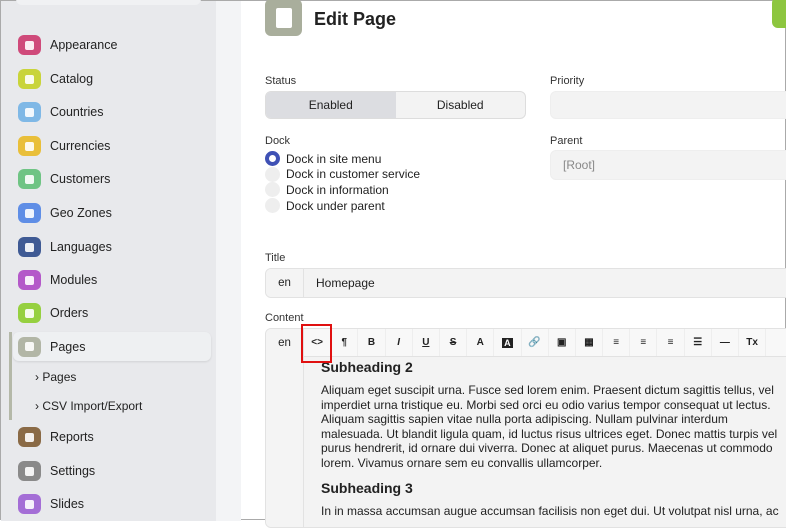 The width and height of the screenshot is (786, 528). What do you see at coordinates (29, 280) in the screenshot?
I see `cube-icon` at bounding box center [29, 280].